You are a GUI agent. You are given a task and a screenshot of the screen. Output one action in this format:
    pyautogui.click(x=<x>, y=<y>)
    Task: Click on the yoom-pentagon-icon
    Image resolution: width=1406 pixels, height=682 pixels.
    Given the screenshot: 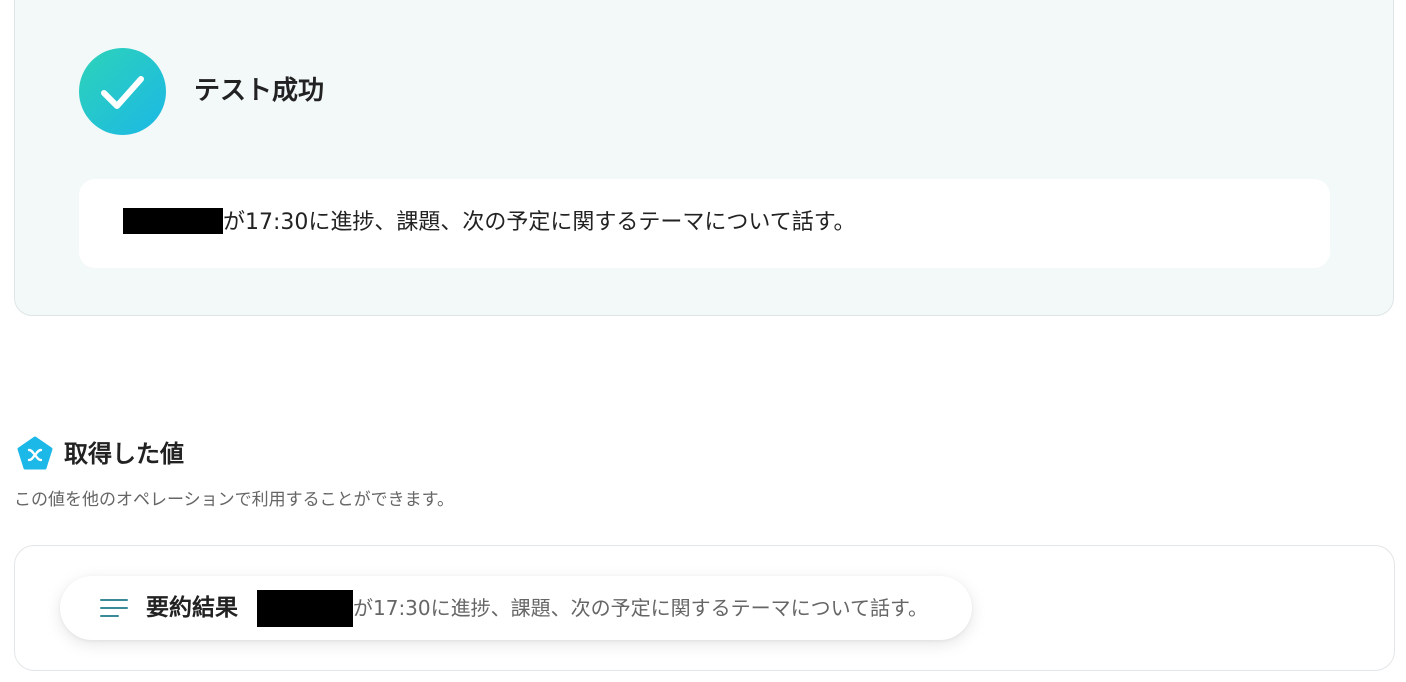 What is the action you would take?
    pyautogui.click(x=35, y=454)
    